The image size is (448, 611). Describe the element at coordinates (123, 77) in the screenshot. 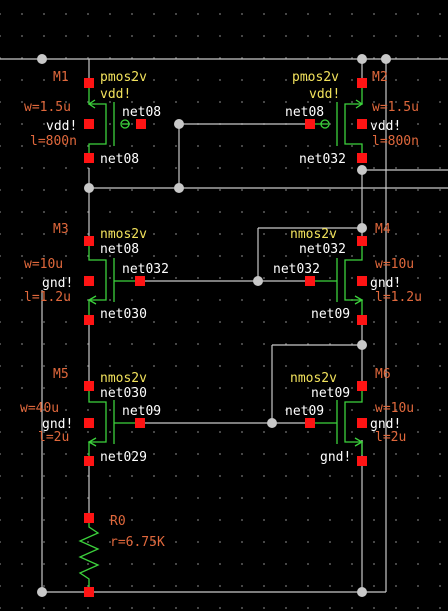

I see `m1-model-label: pmos2v` at that location.